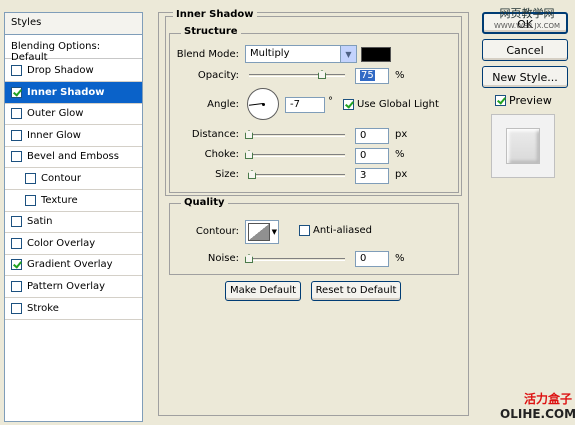  I want to click on noise-label: Noise:, so click(223, 258).